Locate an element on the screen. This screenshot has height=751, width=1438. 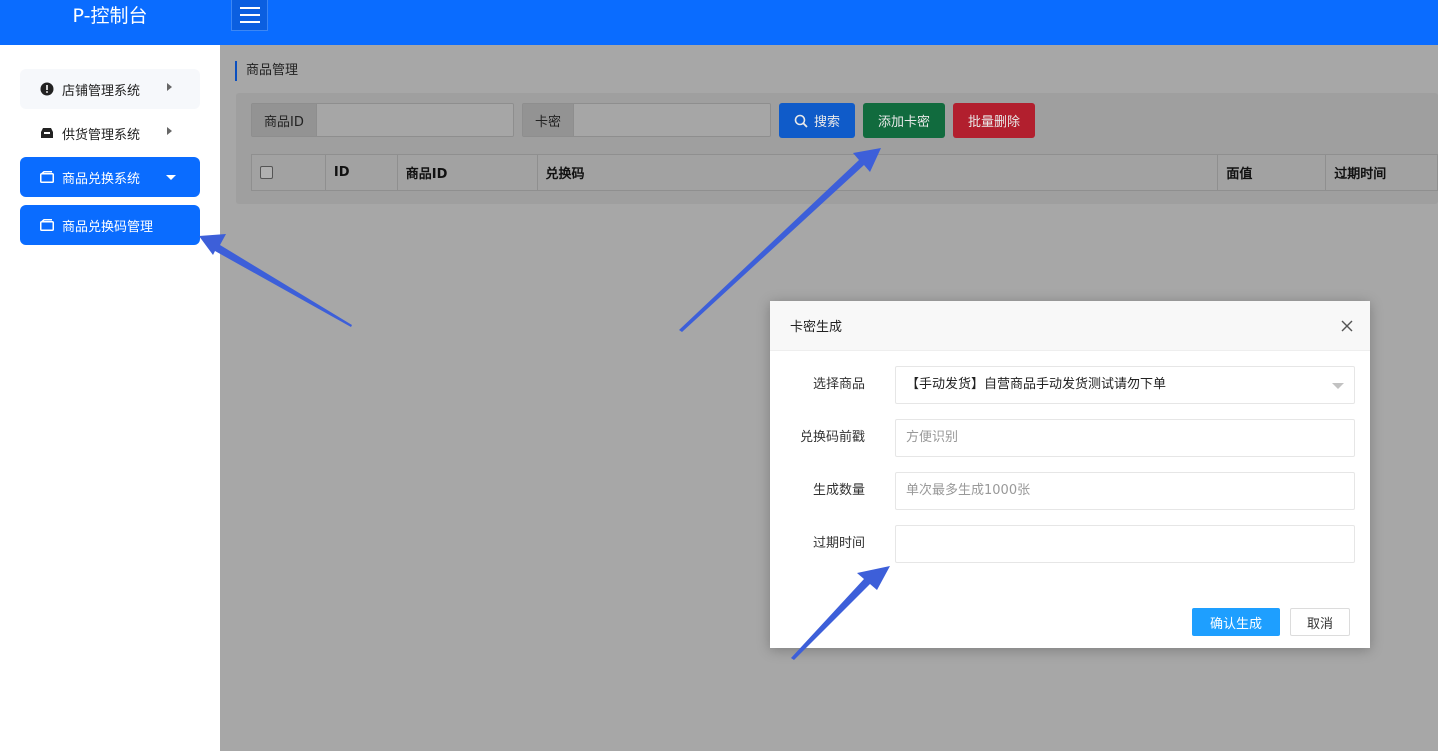
cancel-button: 取消 is located at coordinates (1320, 622).